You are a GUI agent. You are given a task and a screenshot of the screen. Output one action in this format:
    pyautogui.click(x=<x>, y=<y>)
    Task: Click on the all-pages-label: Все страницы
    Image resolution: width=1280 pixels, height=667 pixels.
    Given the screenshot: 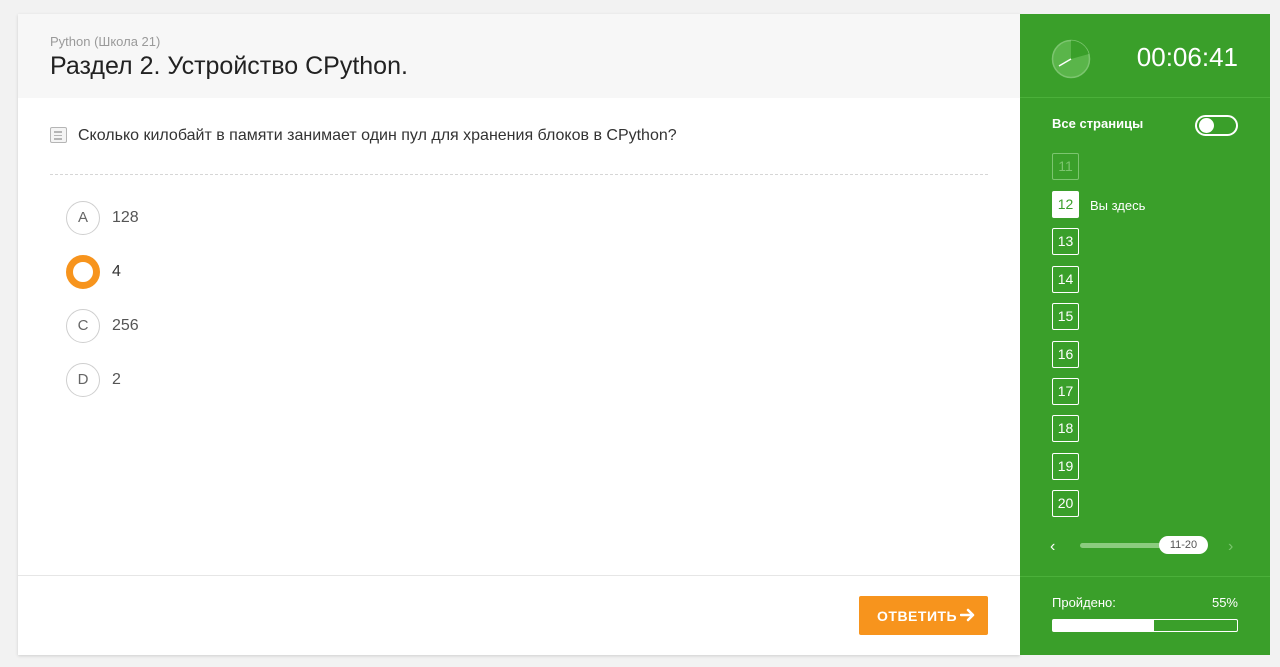 What is the action you would take?
    pyautogui.click(x=1098, y=123)
    